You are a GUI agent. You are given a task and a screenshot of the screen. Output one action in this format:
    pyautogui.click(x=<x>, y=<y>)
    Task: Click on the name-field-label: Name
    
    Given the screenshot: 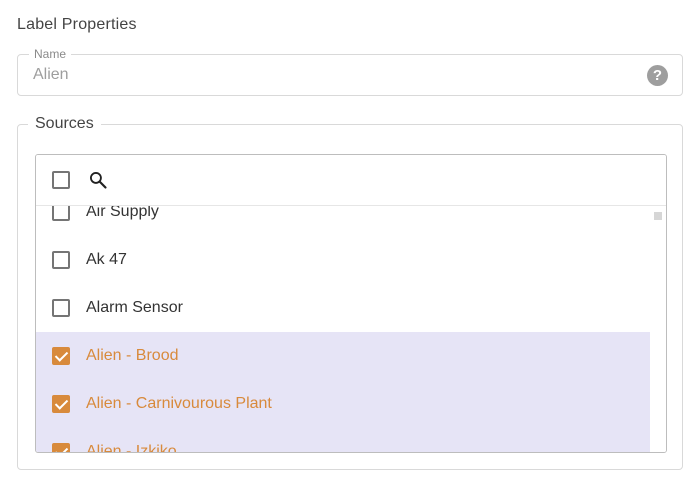 What is the action you would take?
    pyautogui.click(x=50, y=54)
    